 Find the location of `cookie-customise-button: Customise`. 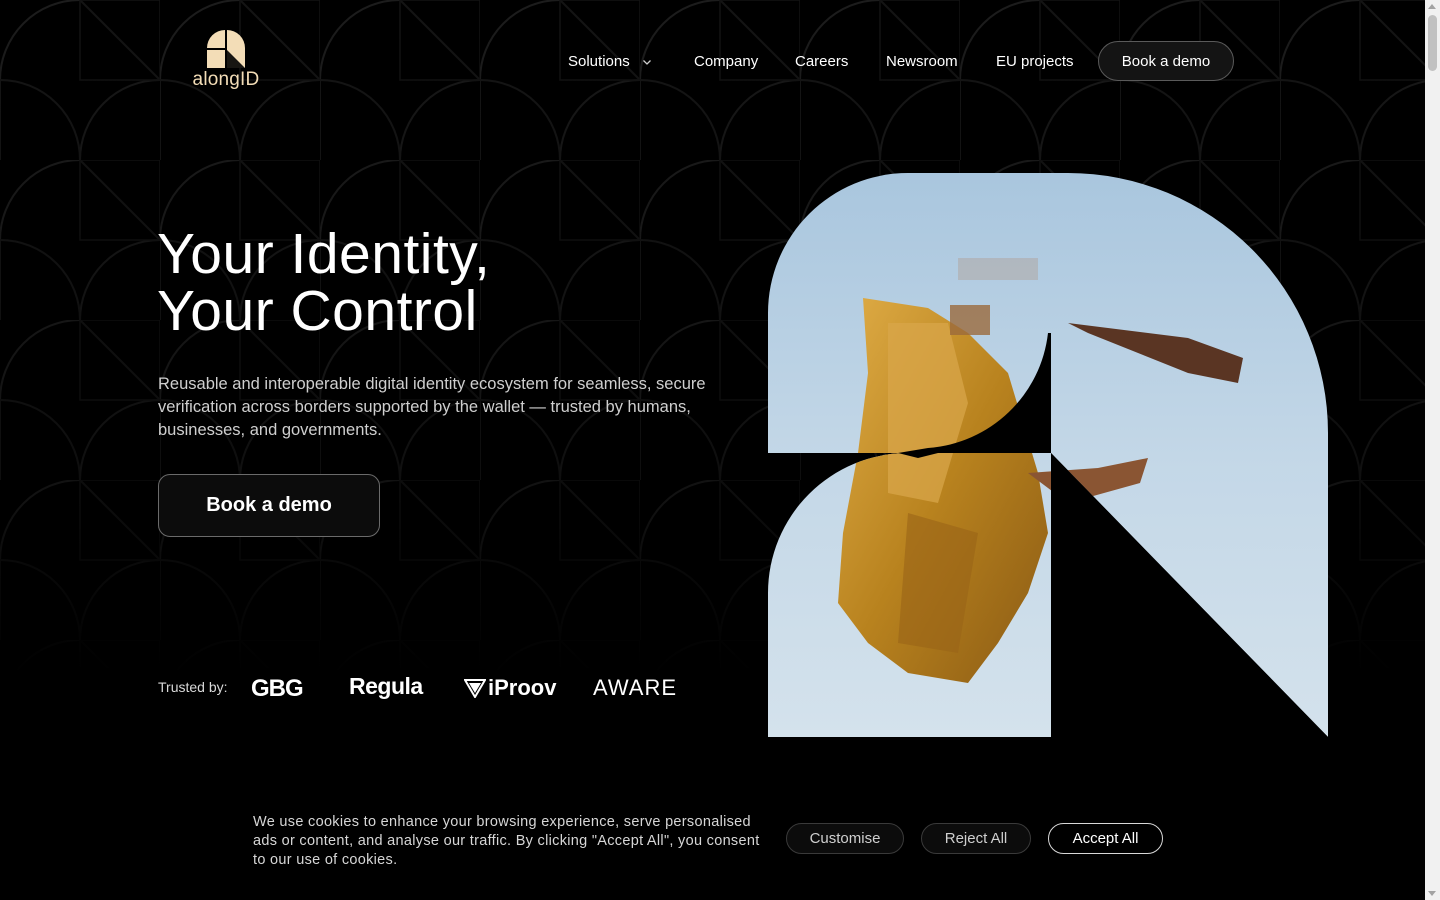

cookie-customise-button: Customise is located at coordinates (845, 838).